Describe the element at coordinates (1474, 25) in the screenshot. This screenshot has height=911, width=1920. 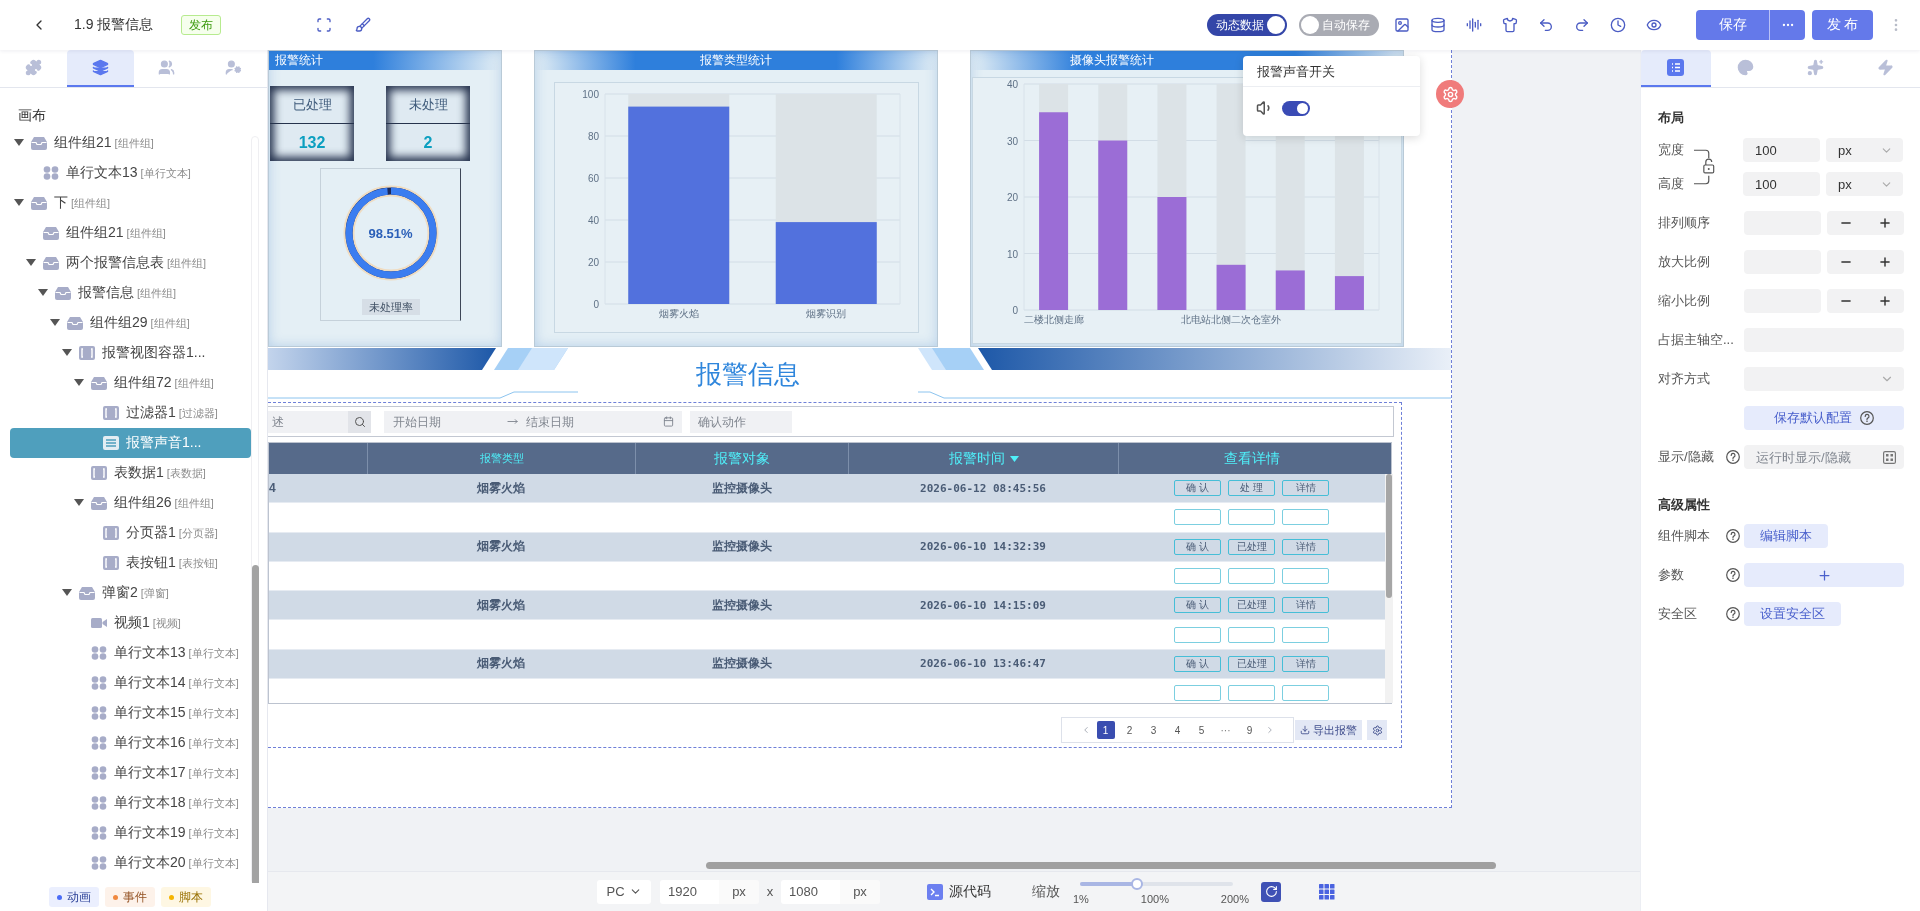
I see `waveform-icon` at that location.